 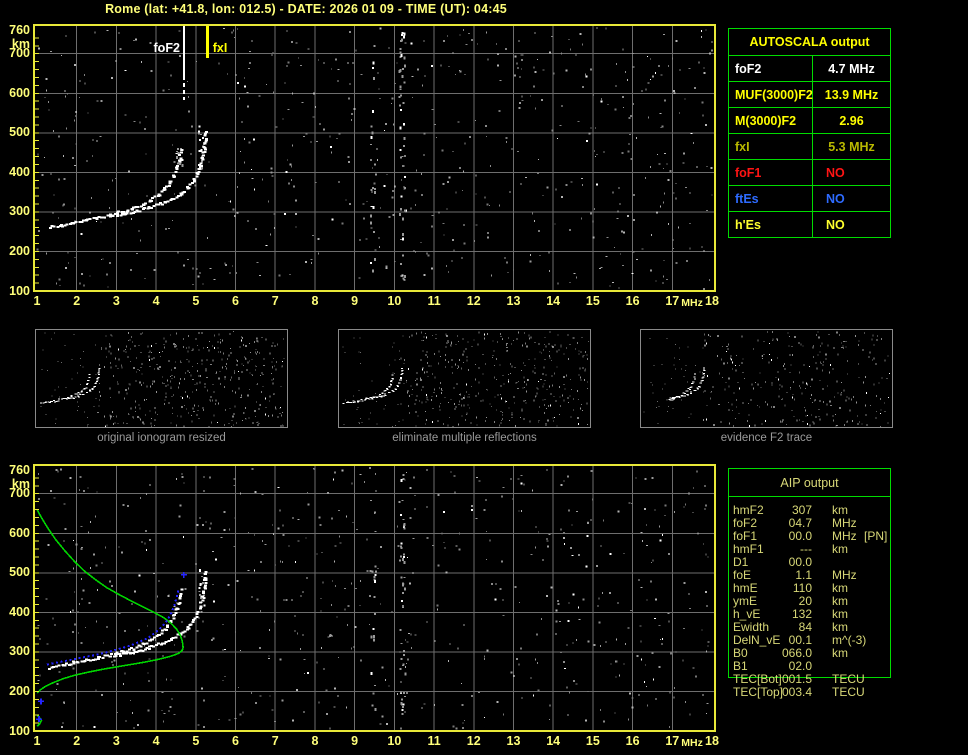 I want to click on autoscala-row-label: fxI, so click(x=771, y=146).